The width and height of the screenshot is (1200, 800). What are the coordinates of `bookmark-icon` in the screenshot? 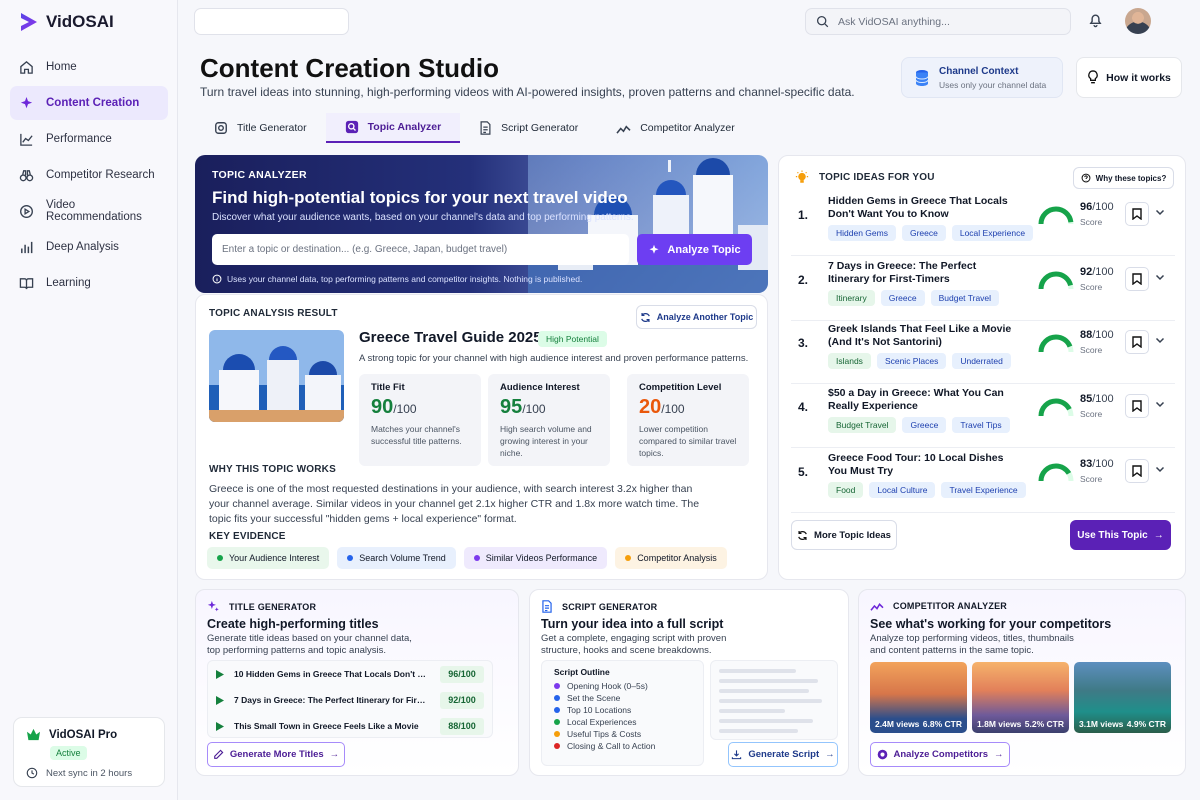 It's located at (1137, 214).